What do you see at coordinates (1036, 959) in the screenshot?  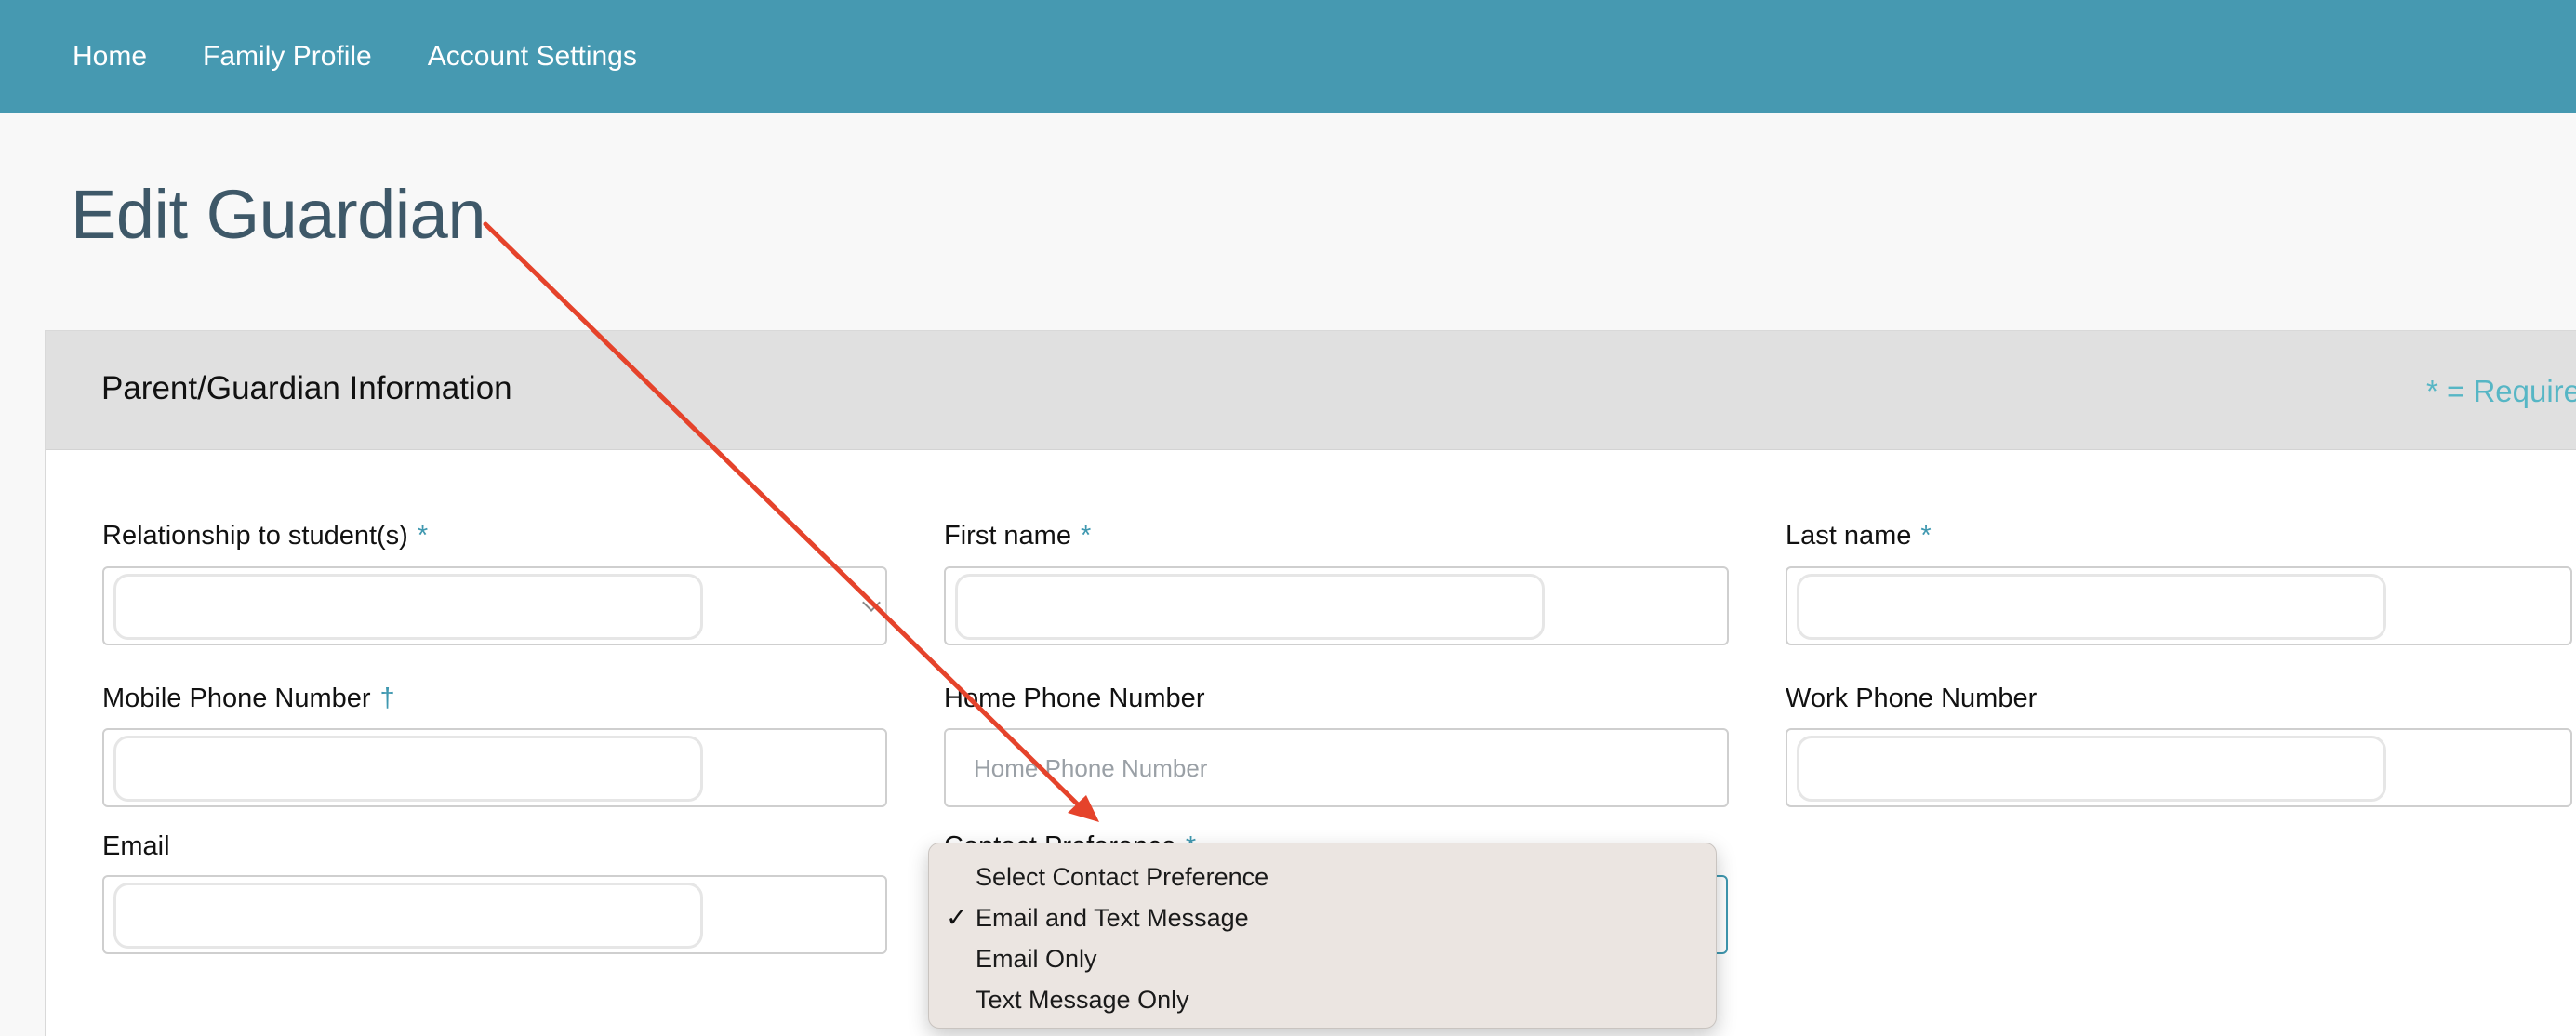 I see `dropdown-option-label: Email Only` at bounding box center [1036, 959].